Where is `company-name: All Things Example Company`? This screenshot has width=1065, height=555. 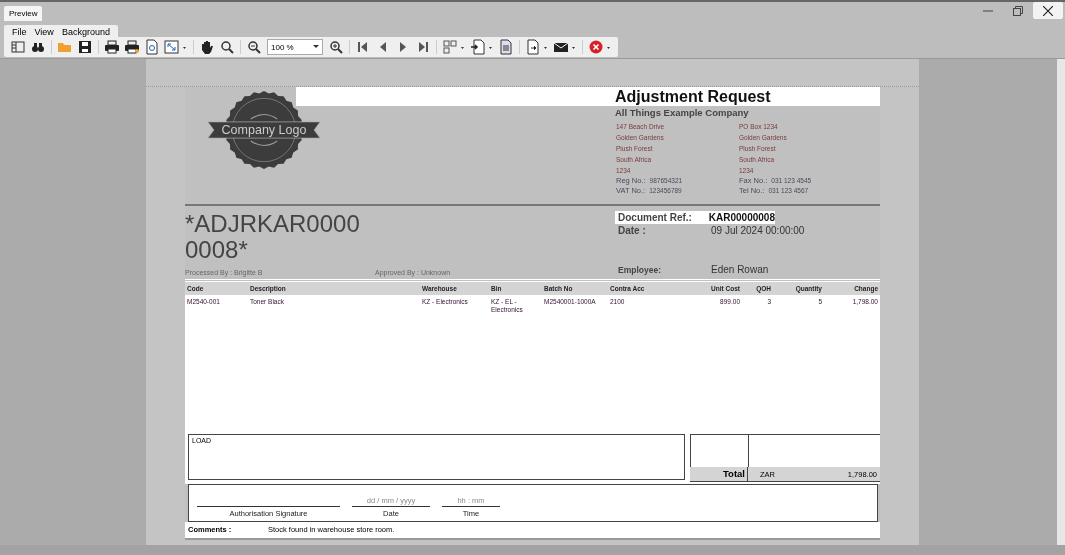
company-name: All Things Example Company is located at coordinates (682, 112).